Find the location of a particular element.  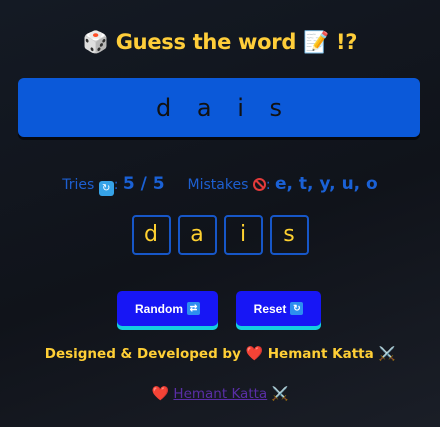

shuffle-icon: ⇄ is located at coordinates (193, 308).